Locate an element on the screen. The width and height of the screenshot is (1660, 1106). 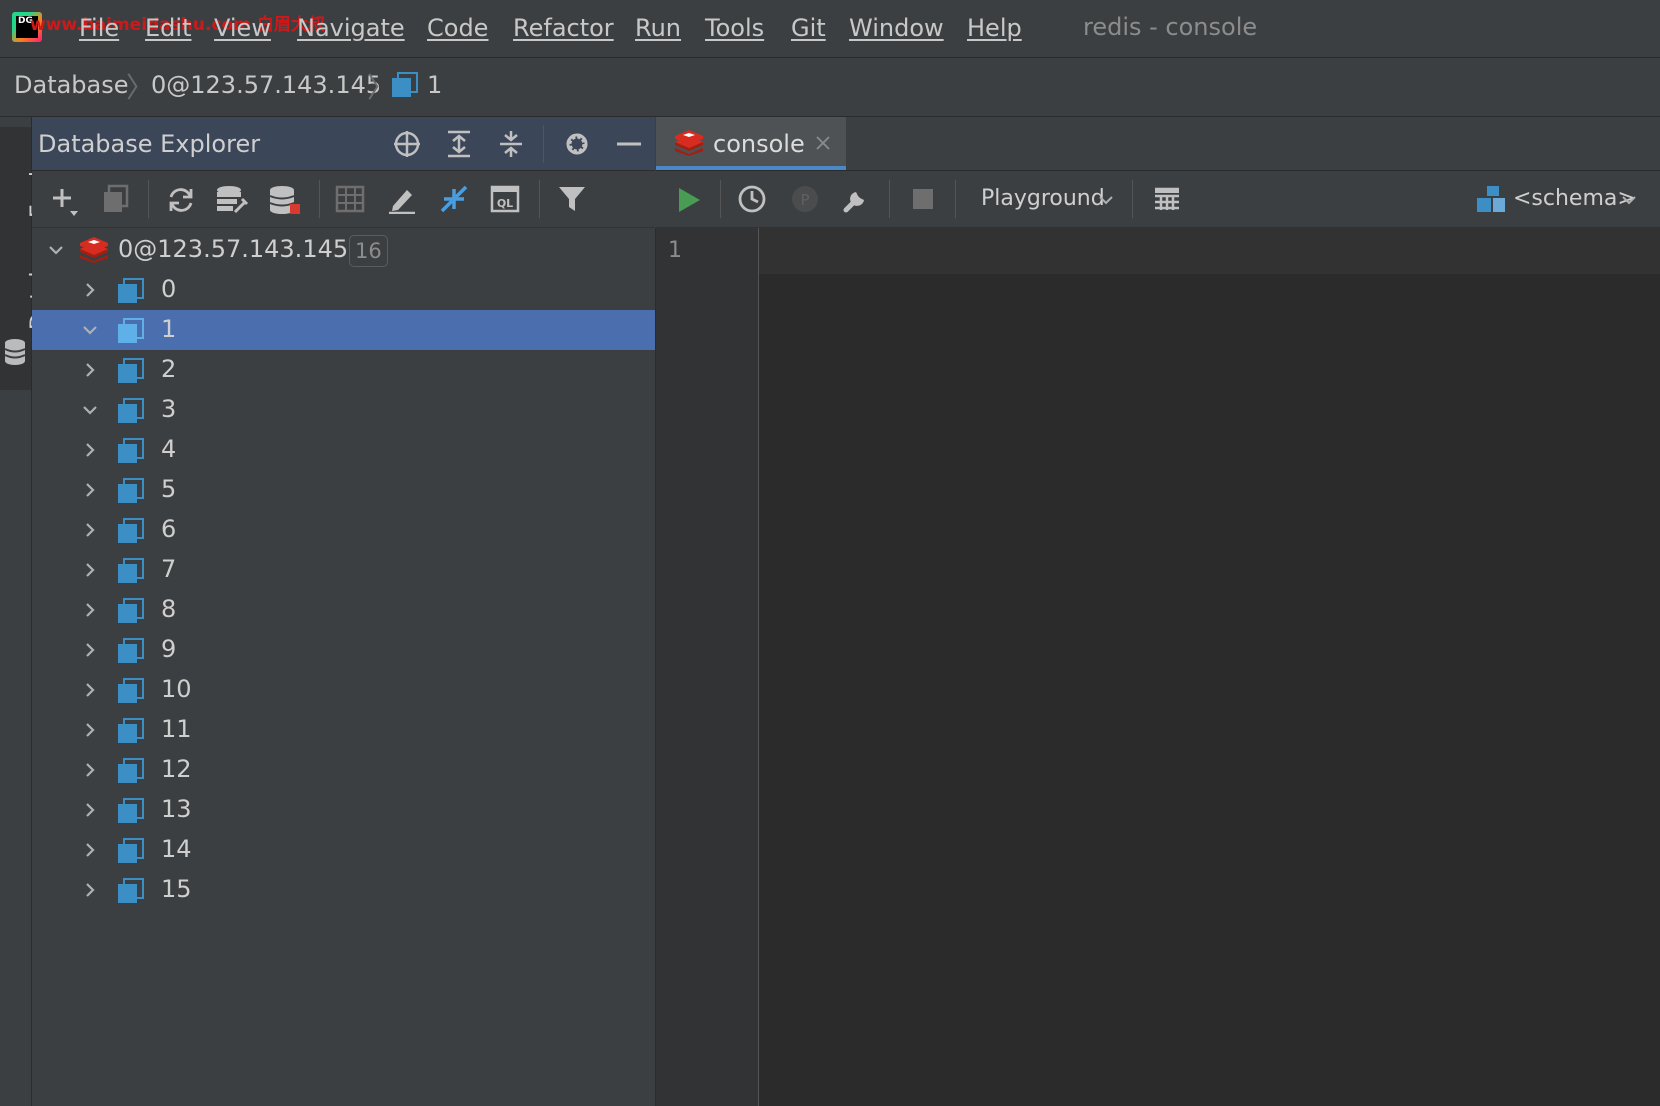
schema-selector: <schema> is located at coordinates (1574, 198).